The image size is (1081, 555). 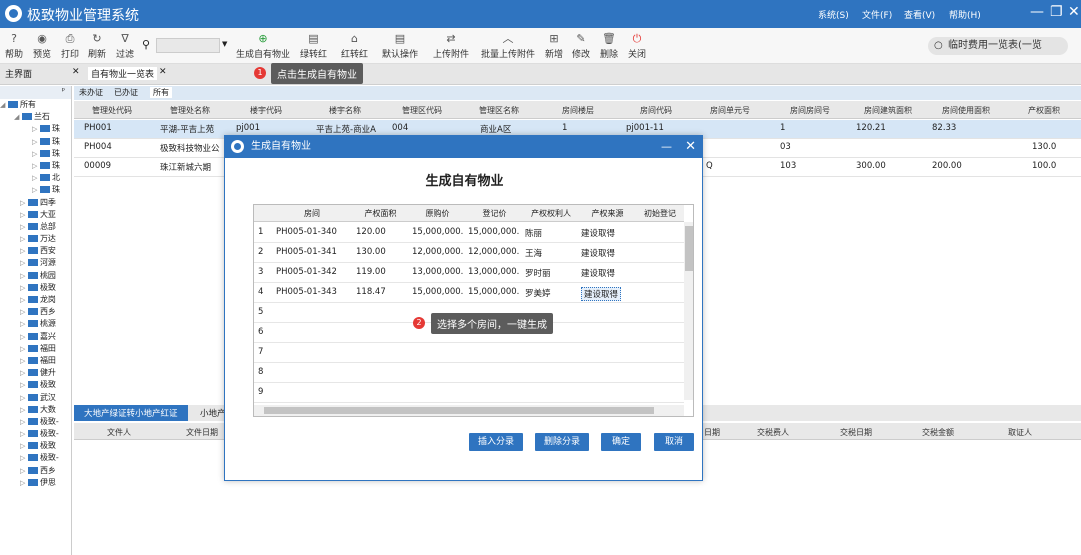 I want to click on close-button: ⏻ 关闭, so click(x=637, y=45).